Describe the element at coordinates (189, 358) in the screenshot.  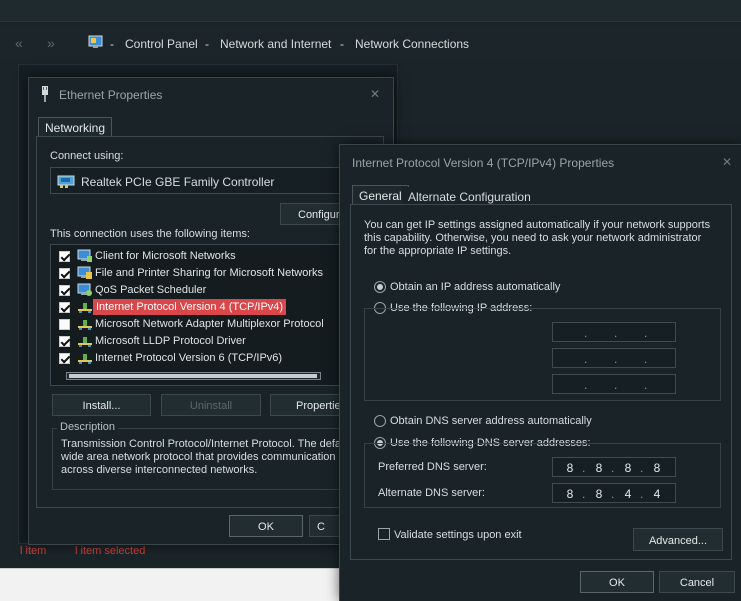
I see `item-label: Internet Protocol Version 6 (TCP/IPv6)` at that location.